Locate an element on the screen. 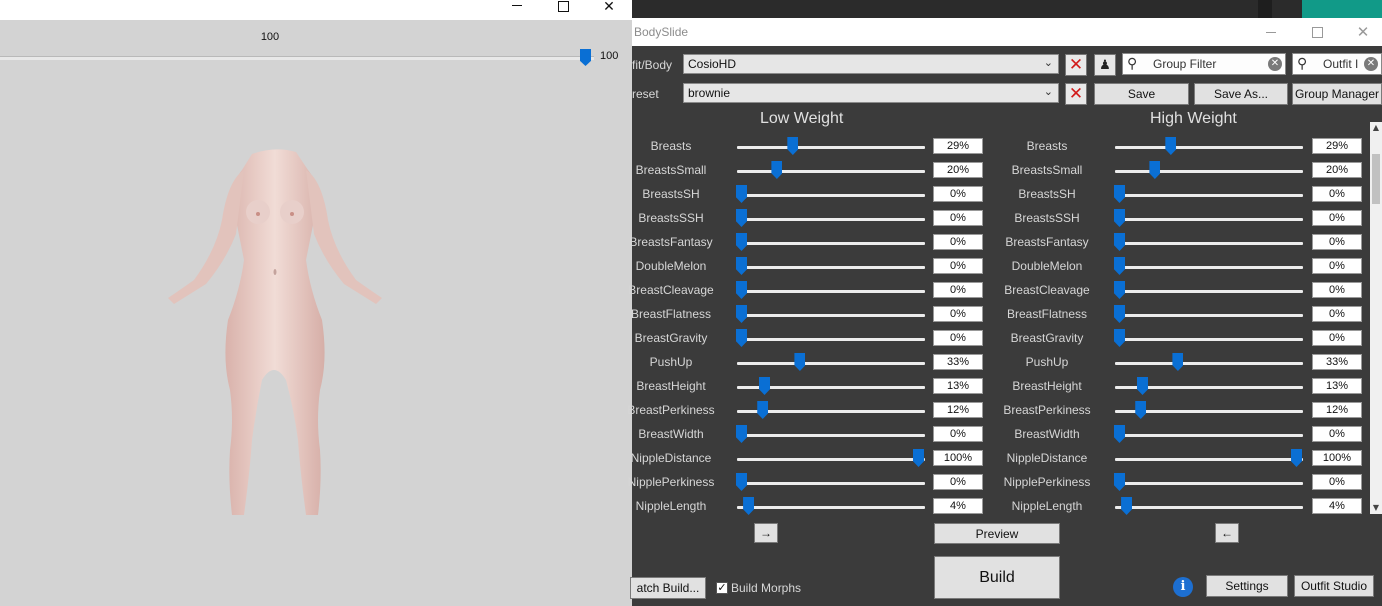  maximize-button is located at coordinates (1317, 32).